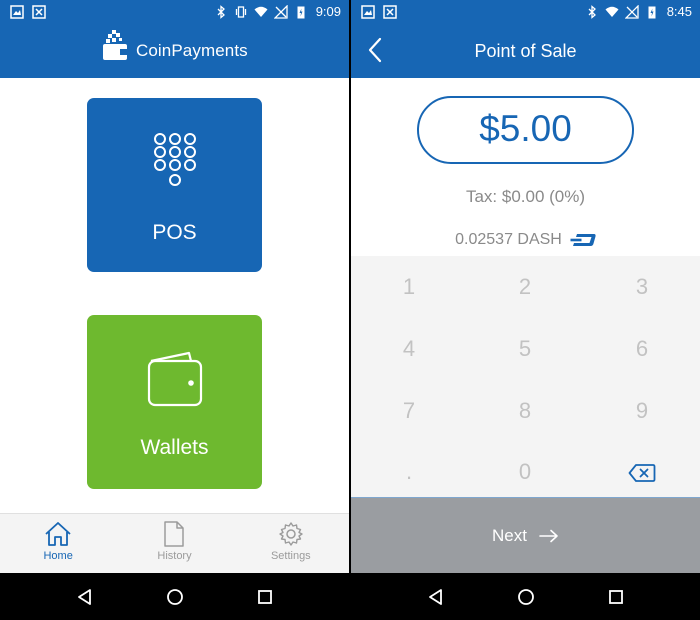 This screenshot has height=620, width=700. Describe the element at coordinates (509, 535) in the screenshot. I see `next-label: Next` at that location.